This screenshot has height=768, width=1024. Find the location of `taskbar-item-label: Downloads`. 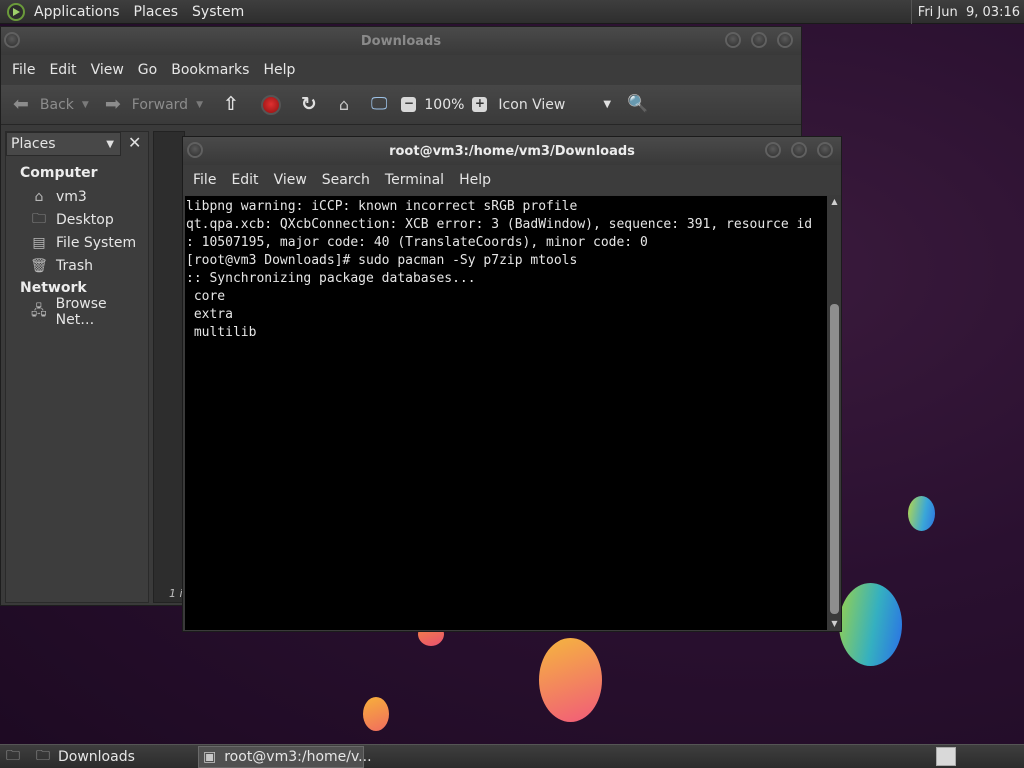

taskbar-item-label: Downloads is located at coordinates (96, 756).